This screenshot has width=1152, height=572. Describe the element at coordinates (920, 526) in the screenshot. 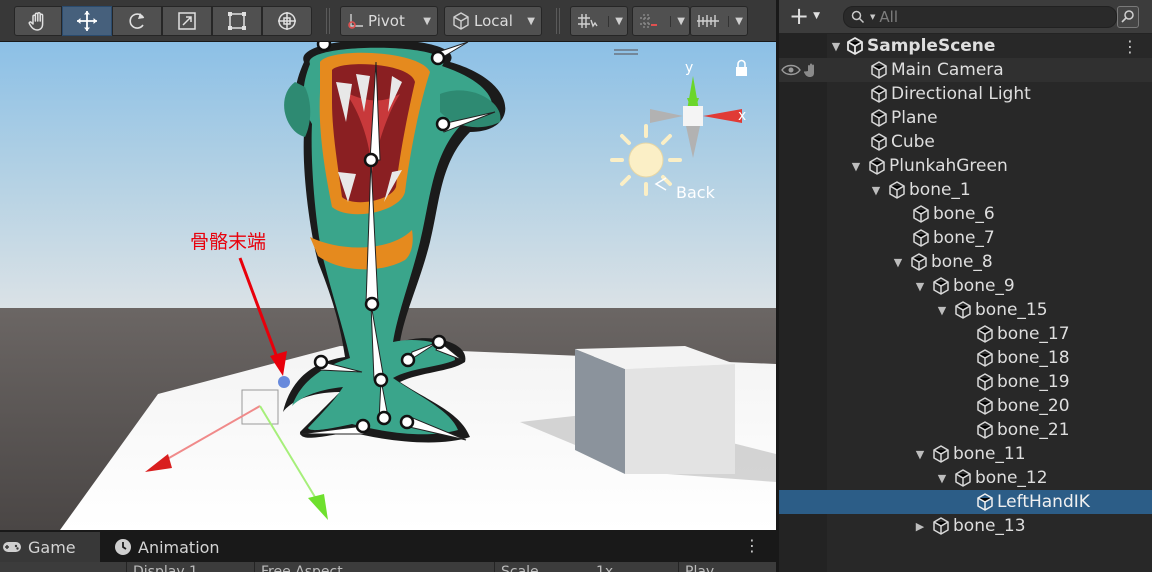

I see `chevron-right-icon: ▶` at that location.